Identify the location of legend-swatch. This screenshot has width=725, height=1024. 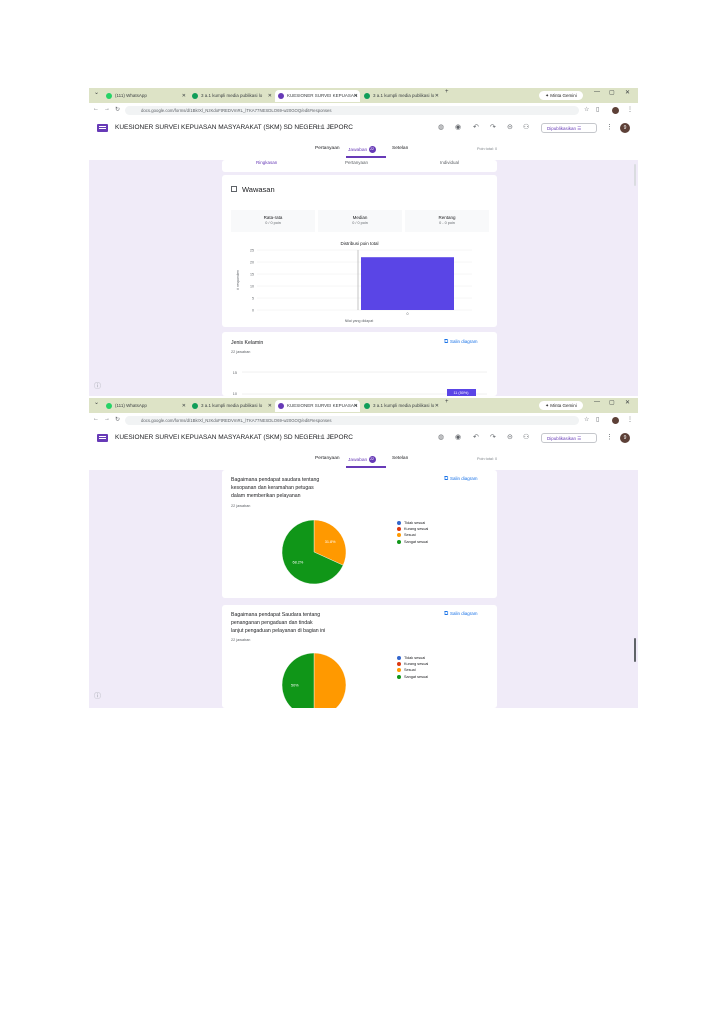
(399, 523).